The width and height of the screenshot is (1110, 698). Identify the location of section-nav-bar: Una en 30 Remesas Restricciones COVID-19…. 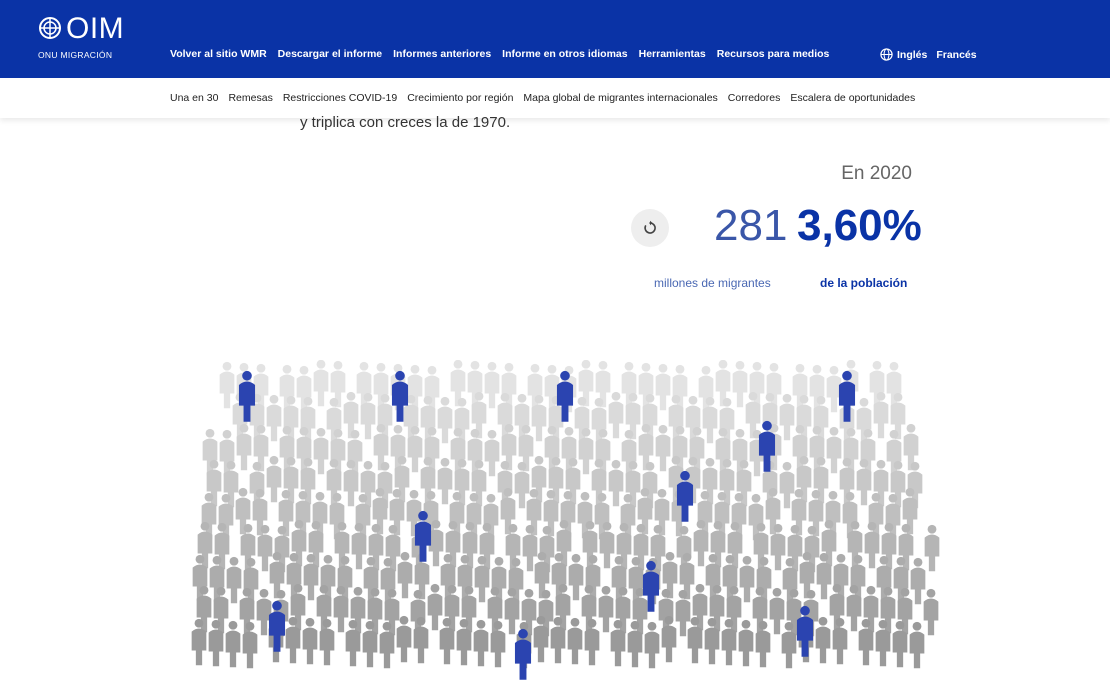
(555, 99).